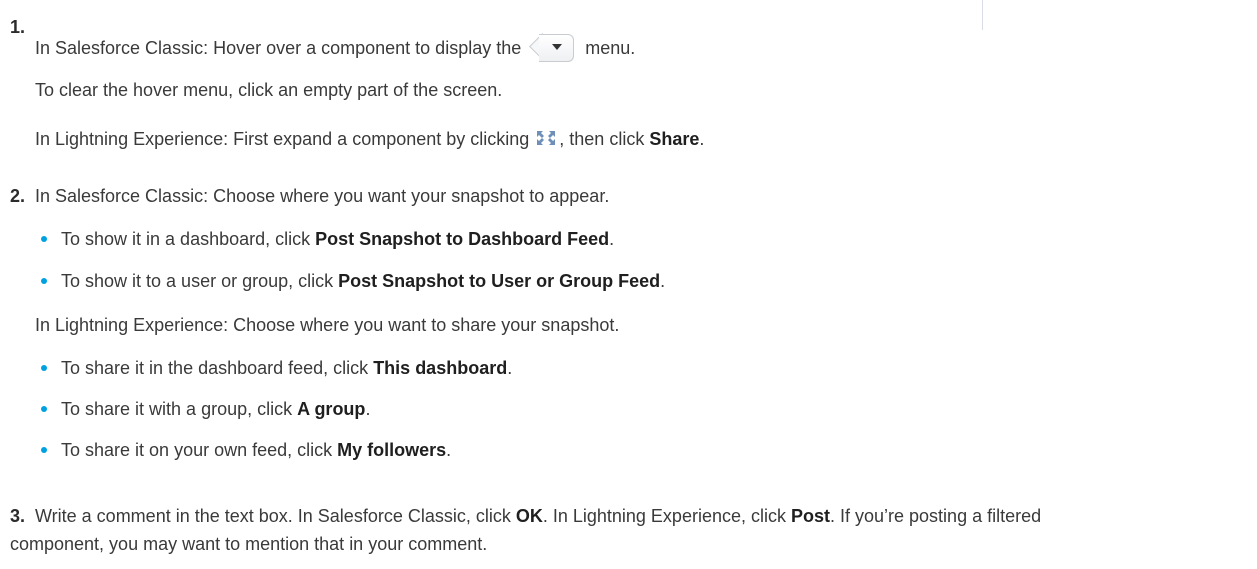  Describe the element at coordinates (392, 450) in the screenshot. I see `bullet-action: My followers` at that location.